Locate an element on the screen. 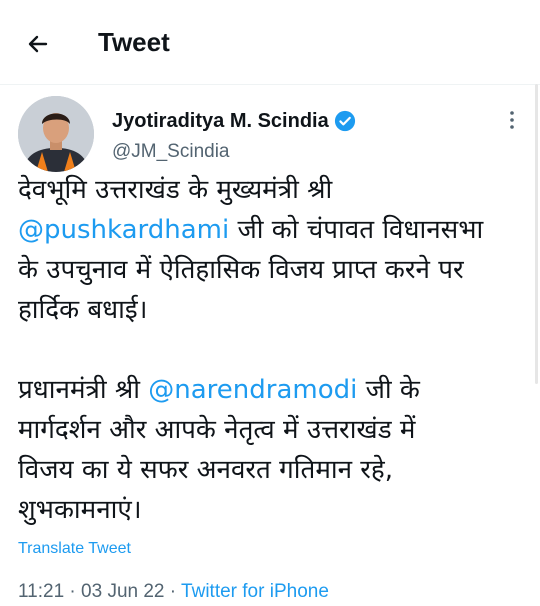 This screenshot has width=540, height=606. back-button is located at coordinates (38, 44).